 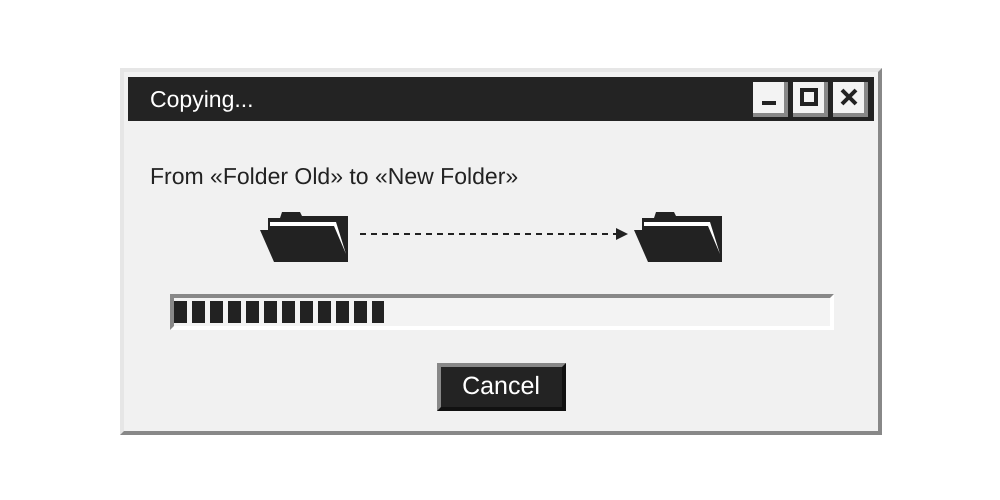 What do you see at coordinates (501, 386) in the screenshot?
I see `cancel-button: Cancel` at bounding box center [501, 386].